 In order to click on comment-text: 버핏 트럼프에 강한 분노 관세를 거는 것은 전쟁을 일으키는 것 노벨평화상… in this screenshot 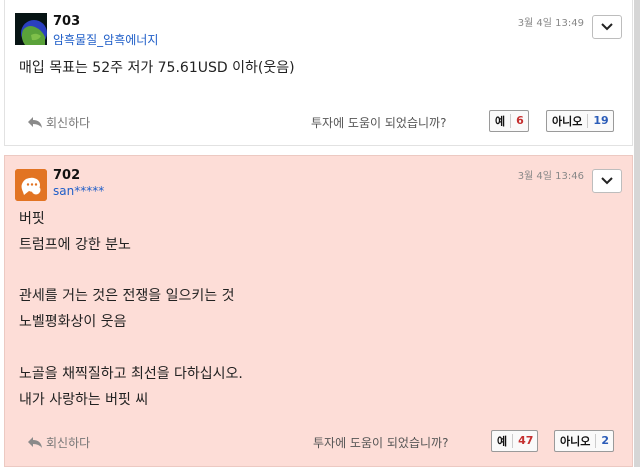, I will do `click(131, 309)`.